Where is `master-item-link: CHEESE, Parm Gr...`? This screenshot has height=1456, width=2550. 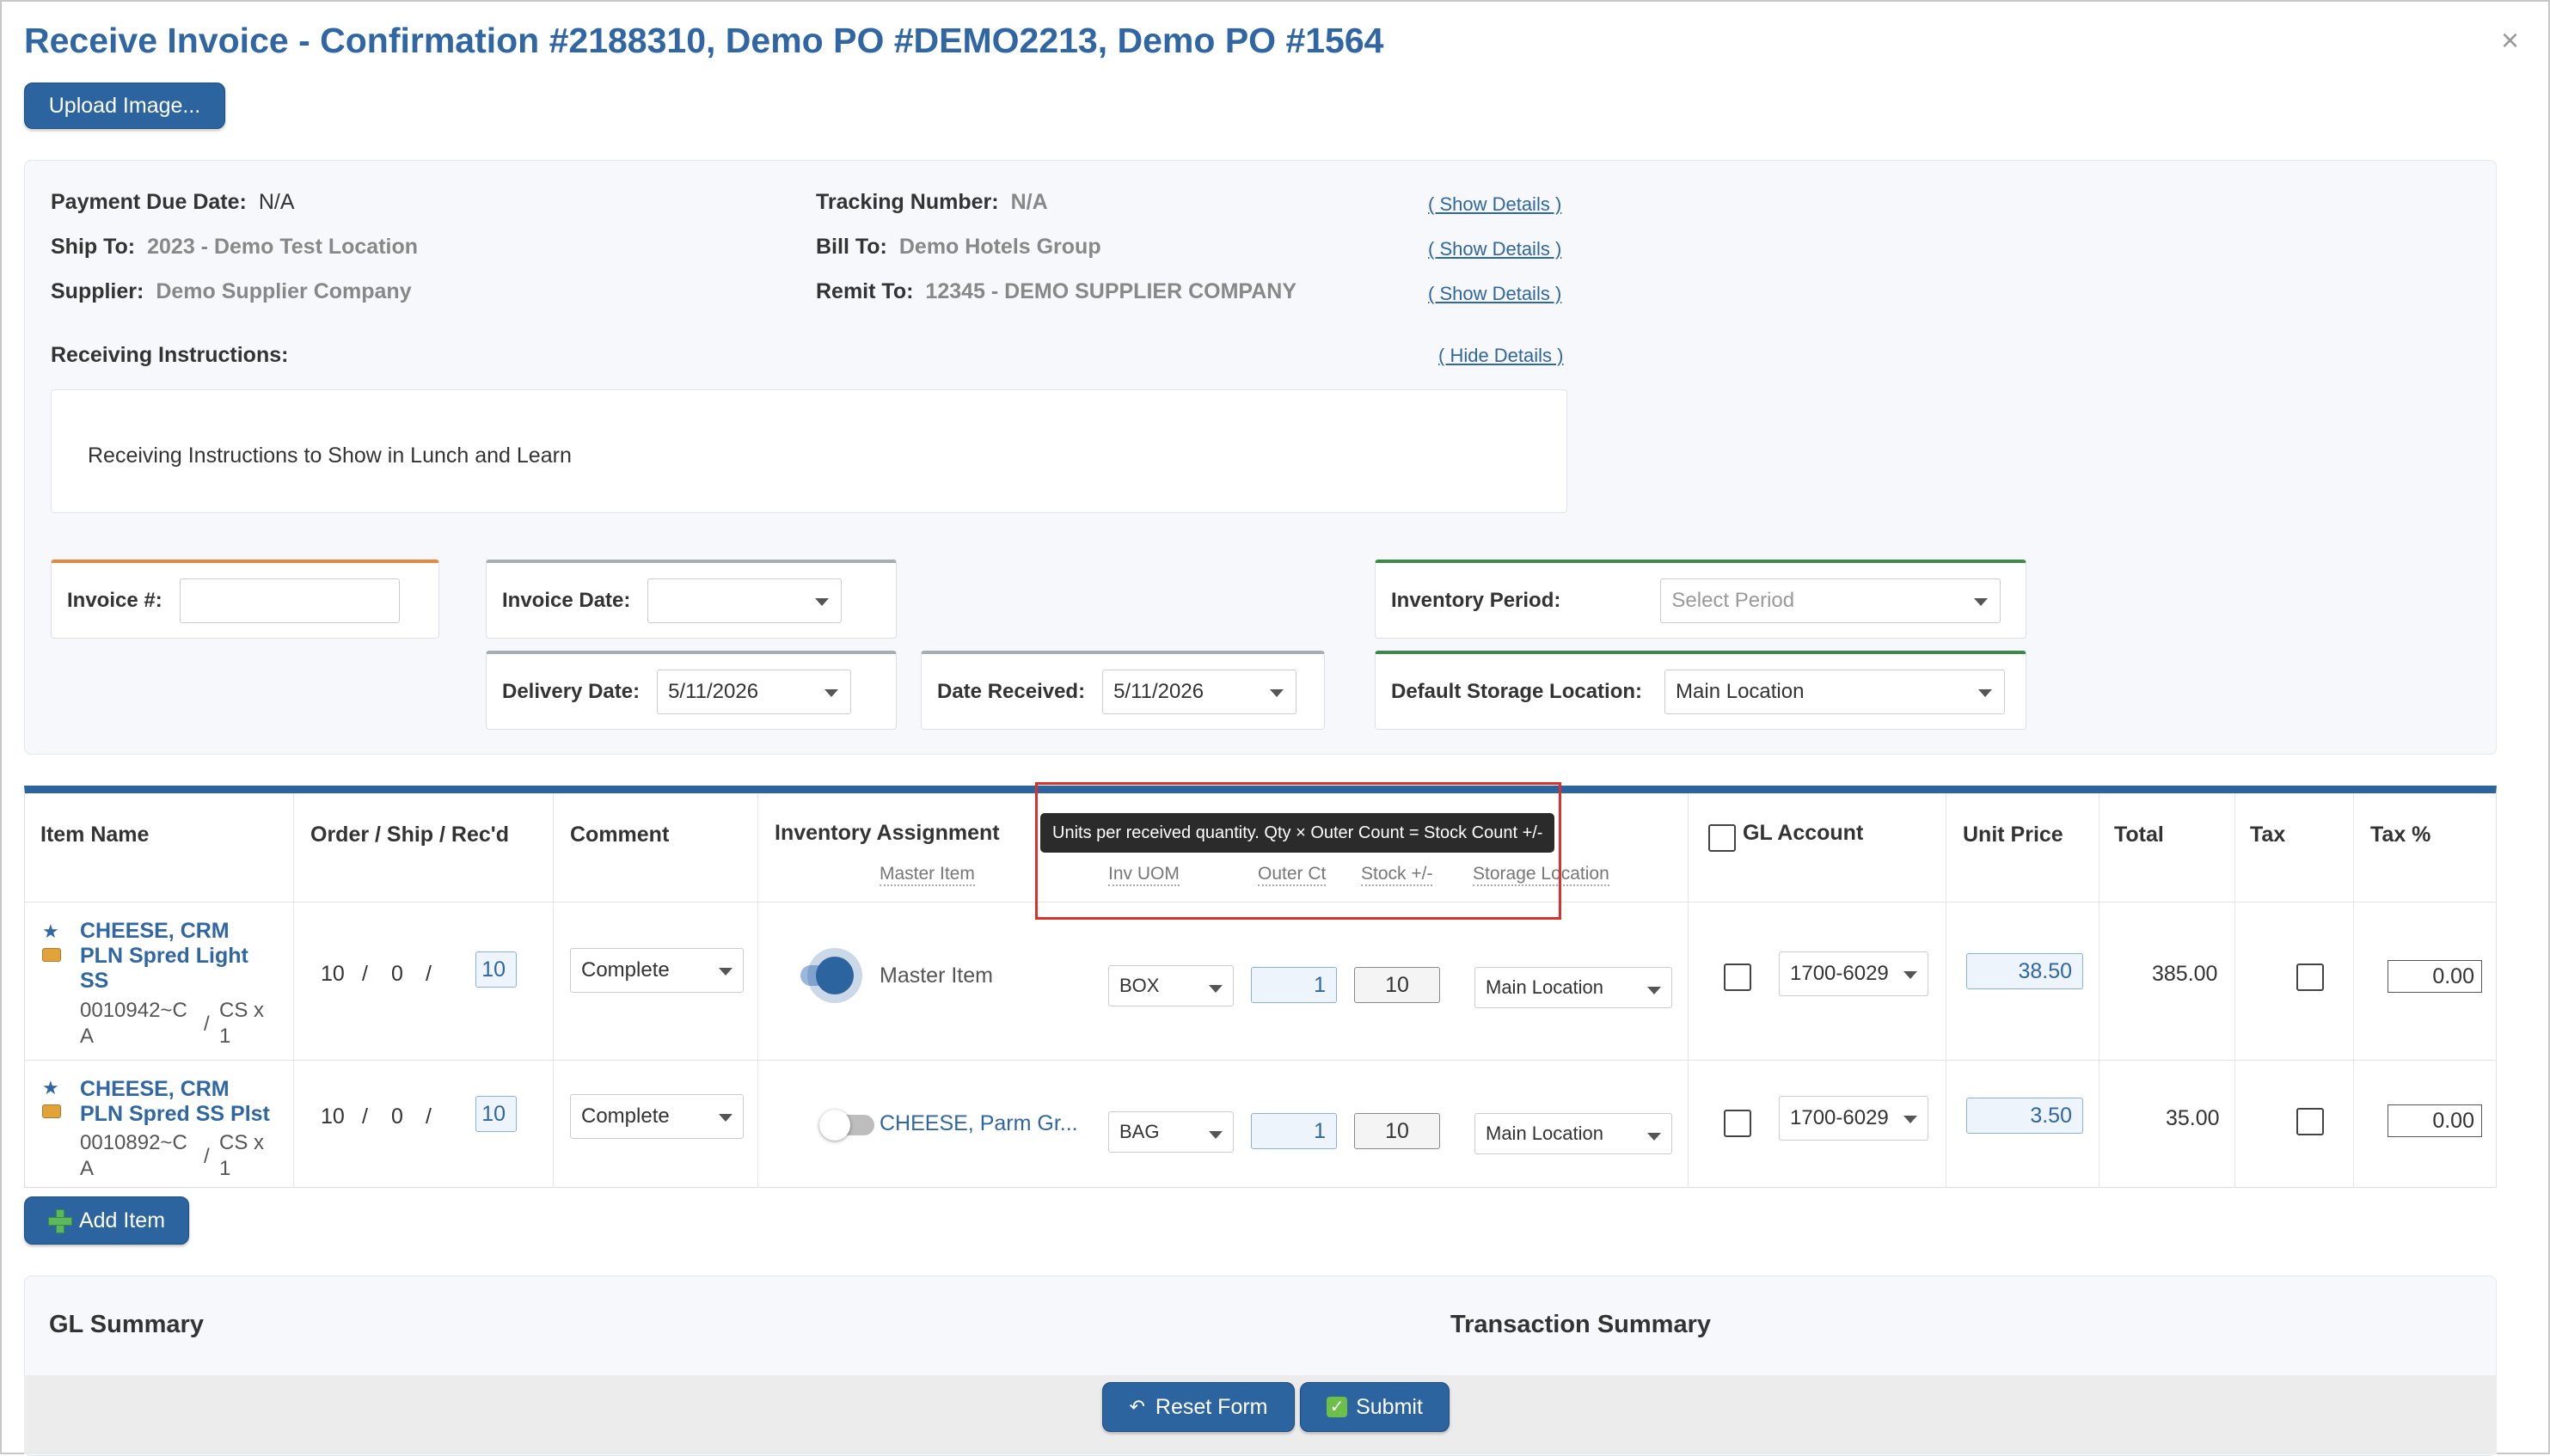 master-item-link: CHEESE, Parm Gr... is located at coordinates (979, 1124).